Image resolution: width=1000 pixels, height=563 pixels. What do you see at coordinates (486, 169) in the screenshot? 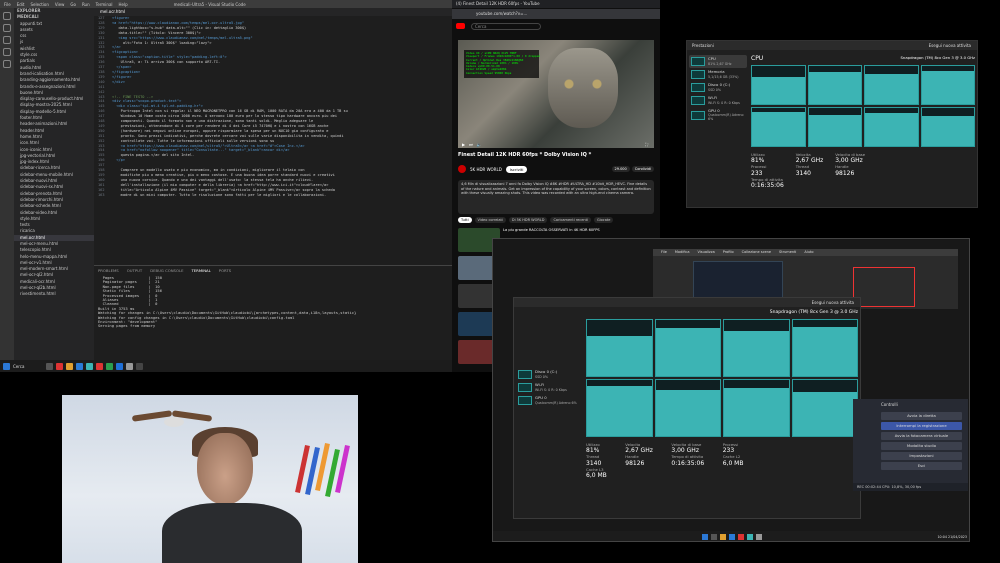
I see `channel-name: 5K HDR WORLD` at bounding box center [486, 169].